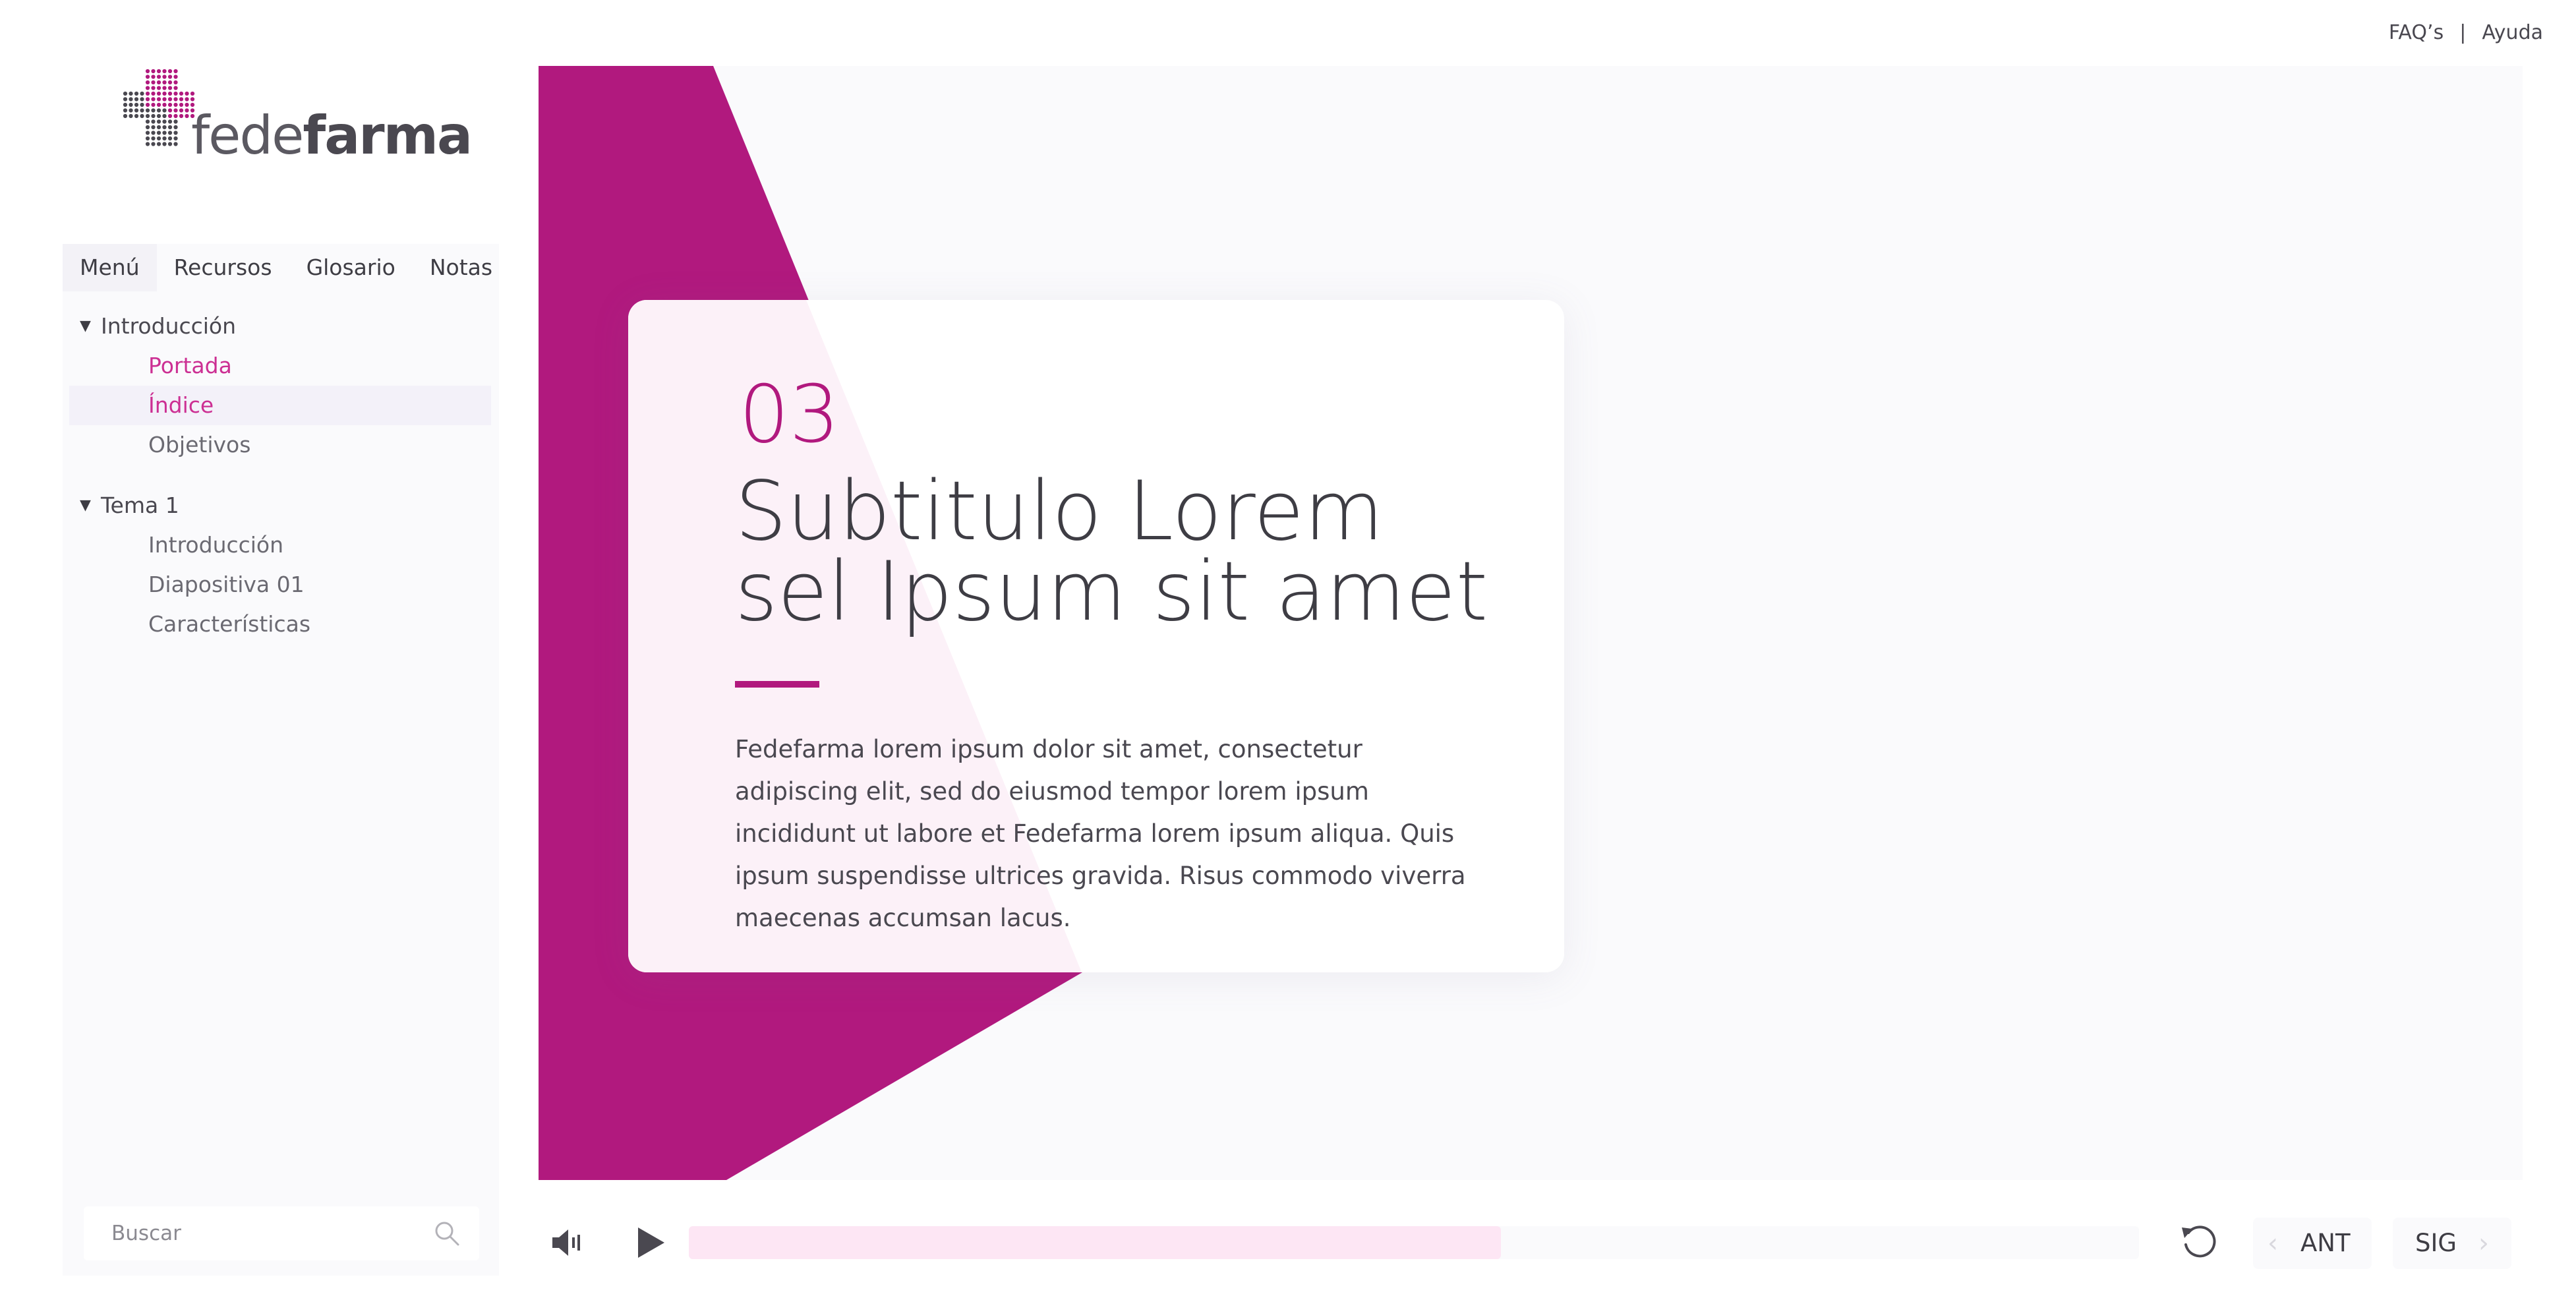 This screenshot has height=1300, width=2576. I want to click on logo-cross-icon, so click(159, 107).